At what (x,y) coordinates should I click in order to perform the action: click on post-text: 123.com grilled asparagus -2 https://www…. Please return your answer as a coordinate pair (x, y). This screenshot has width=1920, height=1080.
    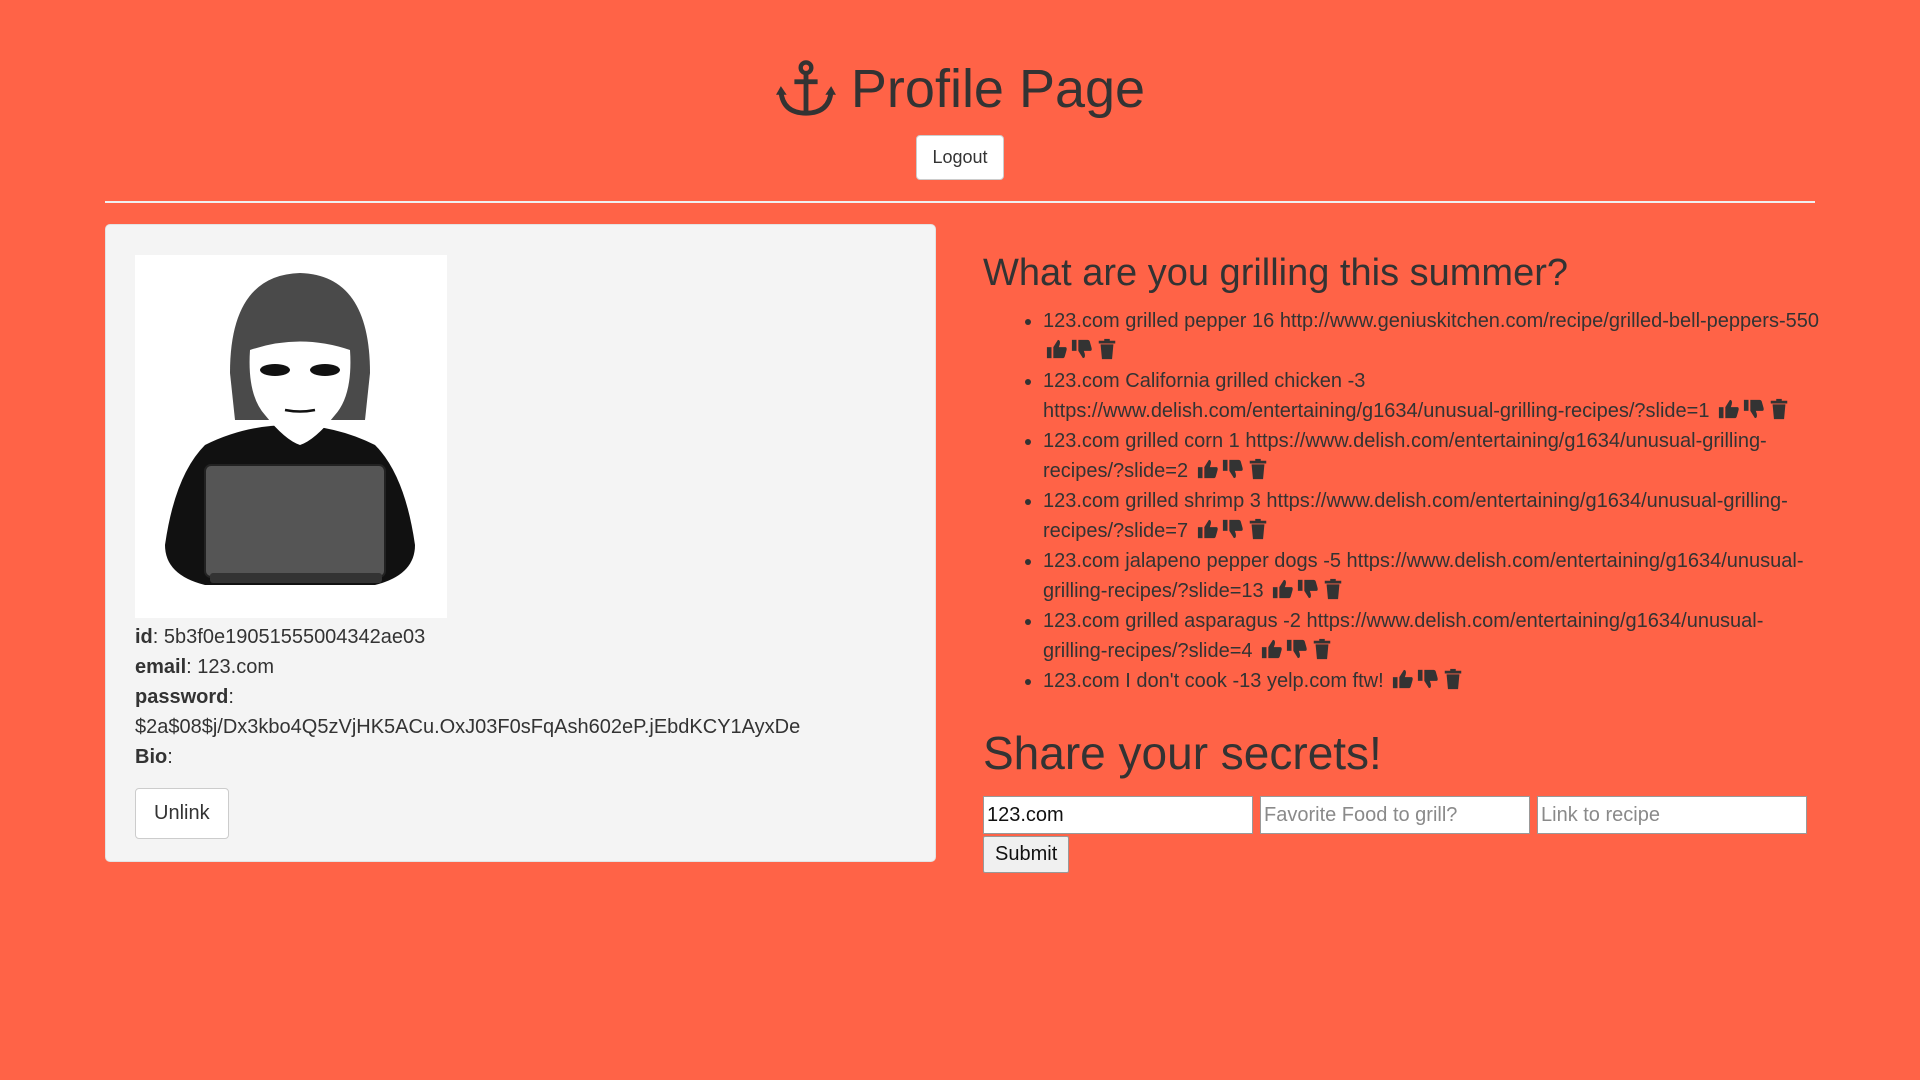
    Looking at the image, I should click on (1403, 636).